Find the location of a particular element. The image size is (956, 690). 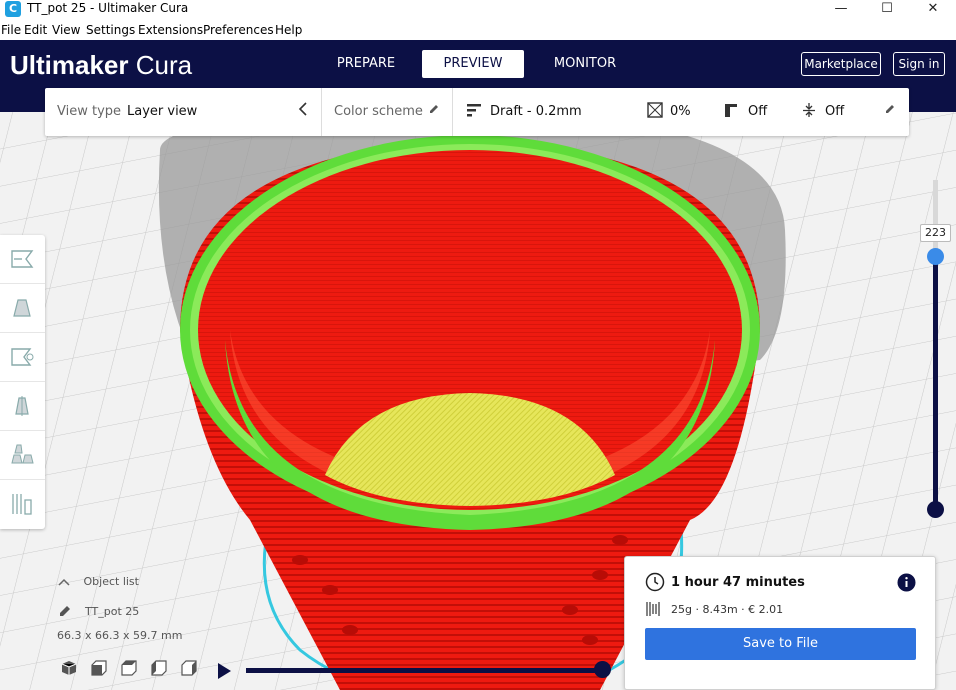

clock-icon is located at coordinates (655, 584).